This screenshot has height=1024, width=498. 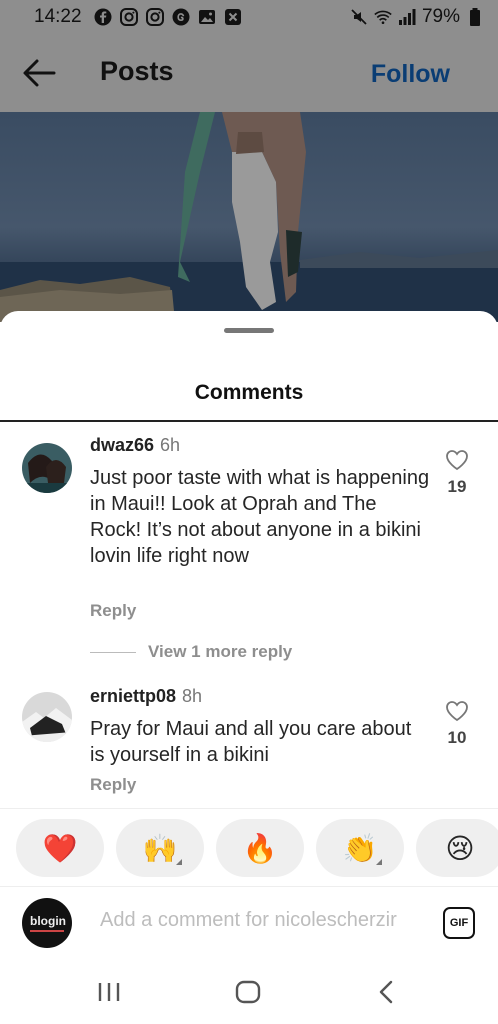 I want to click on arrow-left-icon, so click(x=39, y=73).